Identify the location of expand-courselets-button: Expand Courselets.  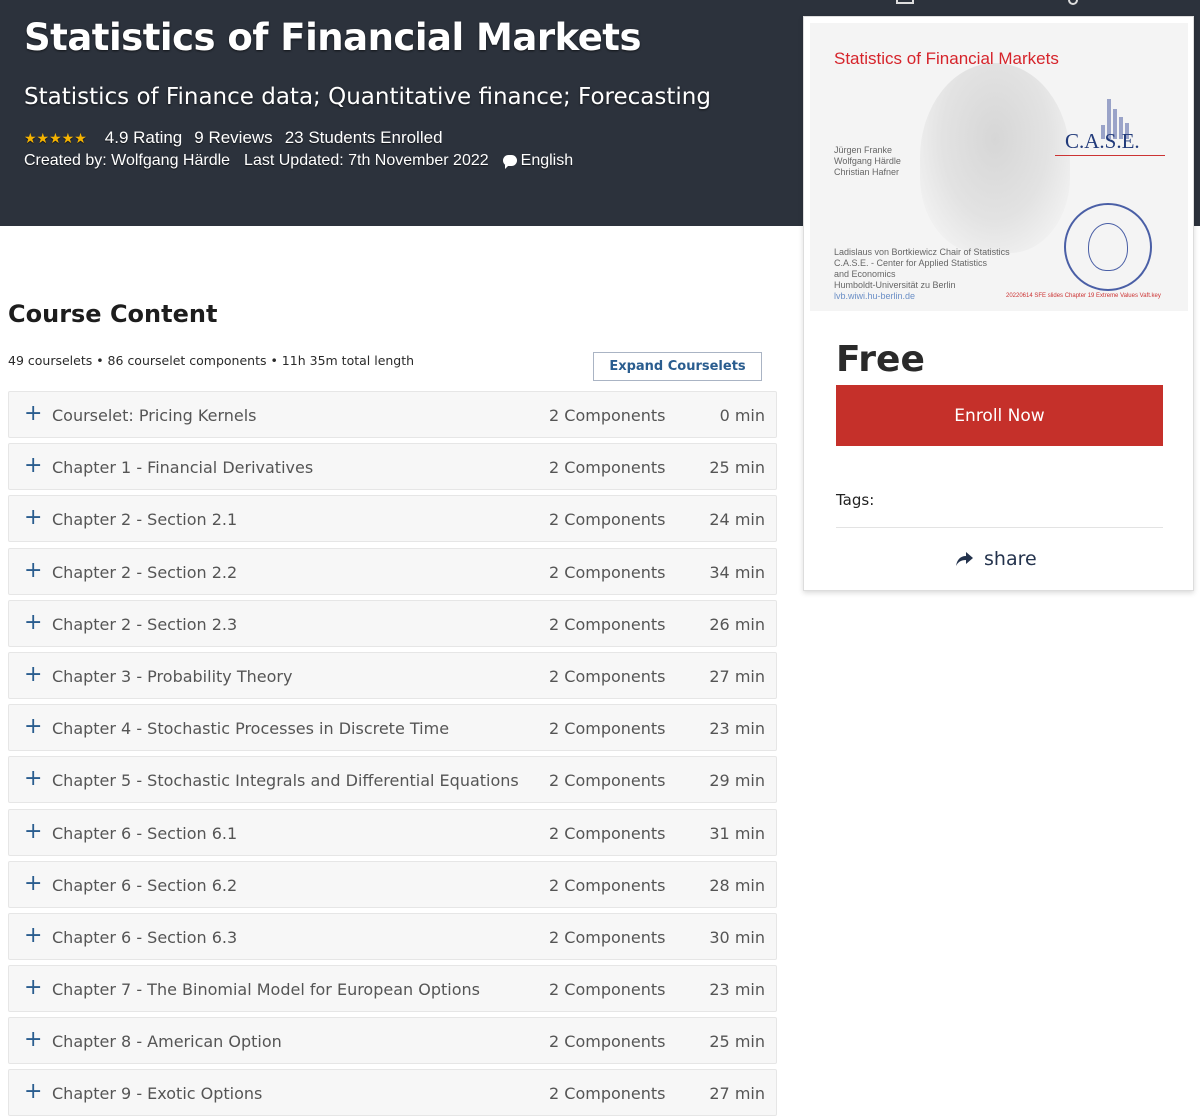
(677, 366).